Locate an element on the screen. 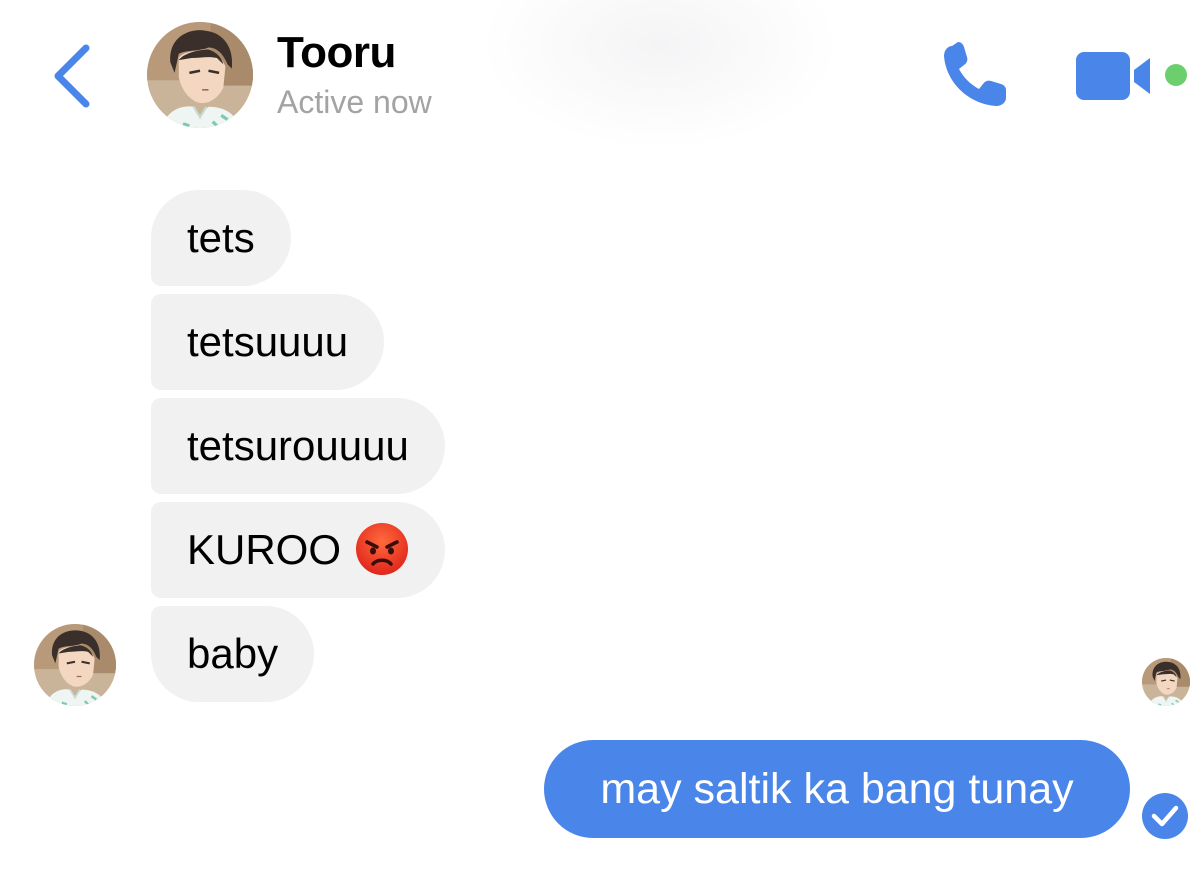  message-text: baby is located at coordinates (233, 653).